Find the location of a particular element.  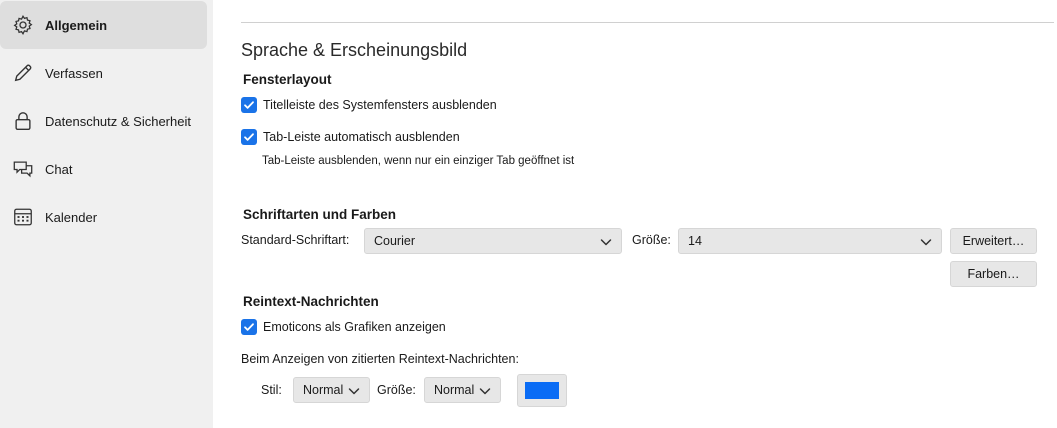

quote-color-swatch is located at coordinates (542, 390).